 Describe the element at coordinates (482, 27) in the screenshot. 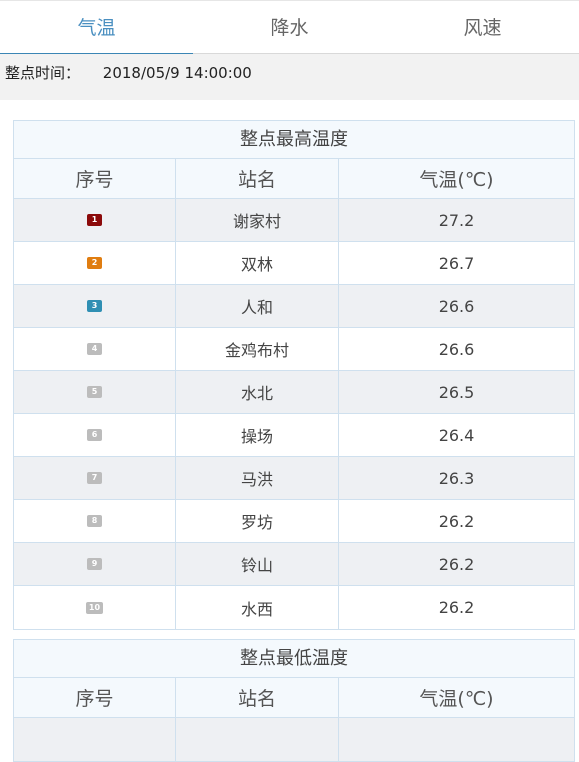

I see `tab-wind-speed: 风速` at that location.